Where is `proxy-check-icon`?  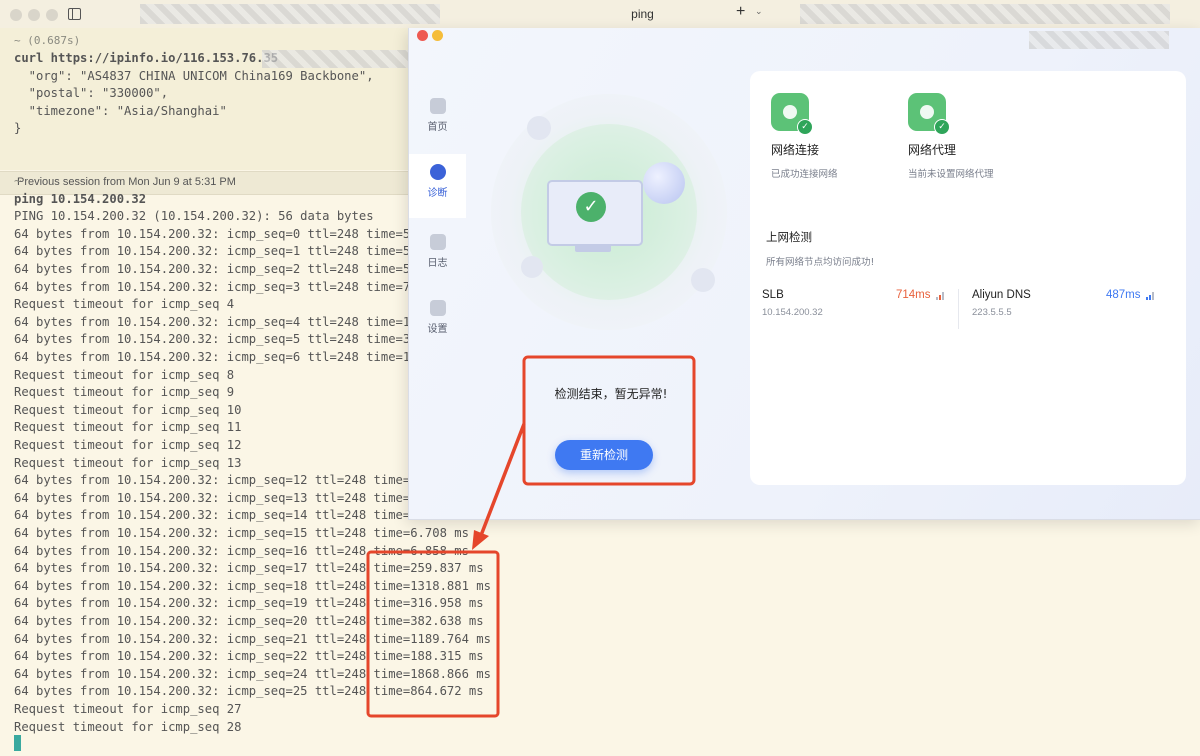 proxy-check-icon is located at coordinates (929, 114).